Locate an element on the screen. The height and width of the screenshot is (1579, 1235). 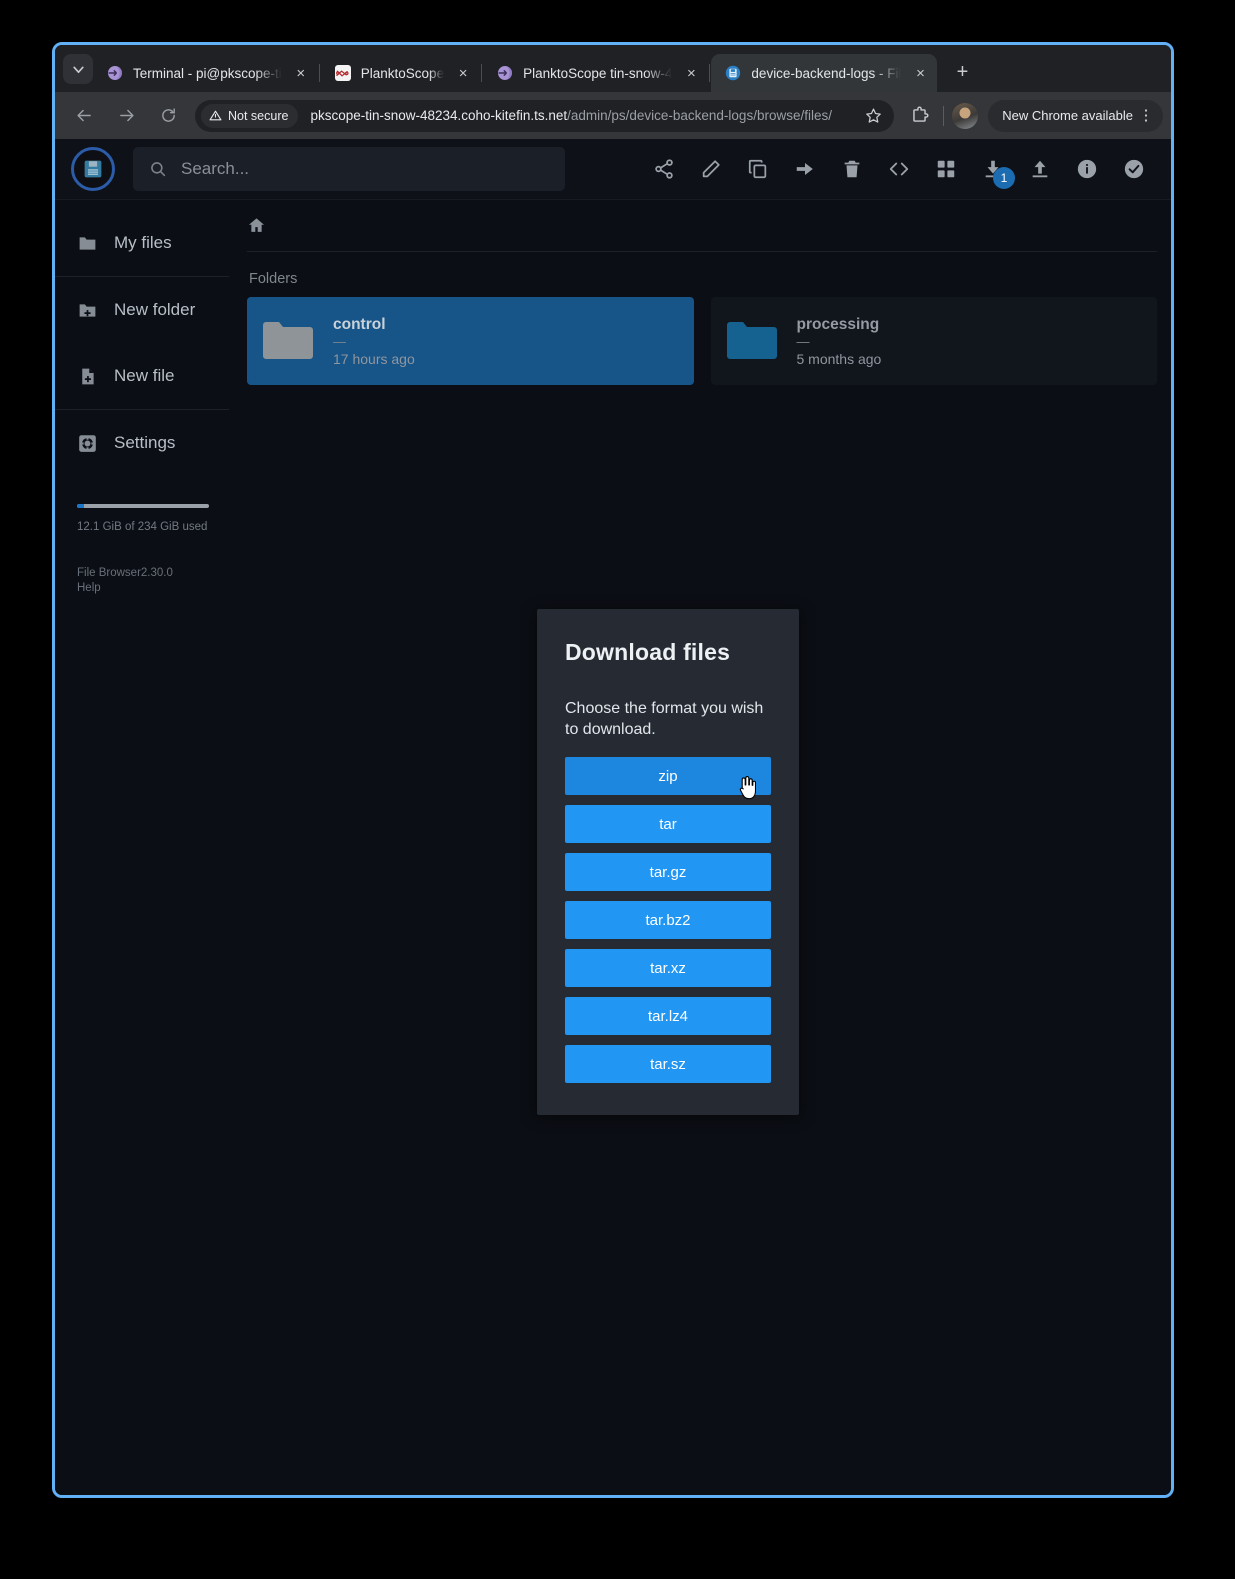
folder-icon is located at coordinates (288, 340).